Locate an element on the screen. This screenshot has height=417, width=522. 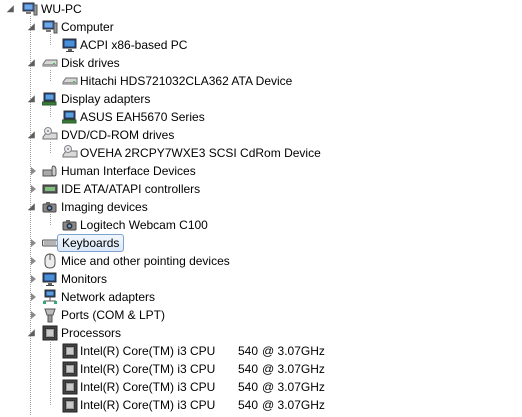
mouse-icon is located at coordinates (50, 261).